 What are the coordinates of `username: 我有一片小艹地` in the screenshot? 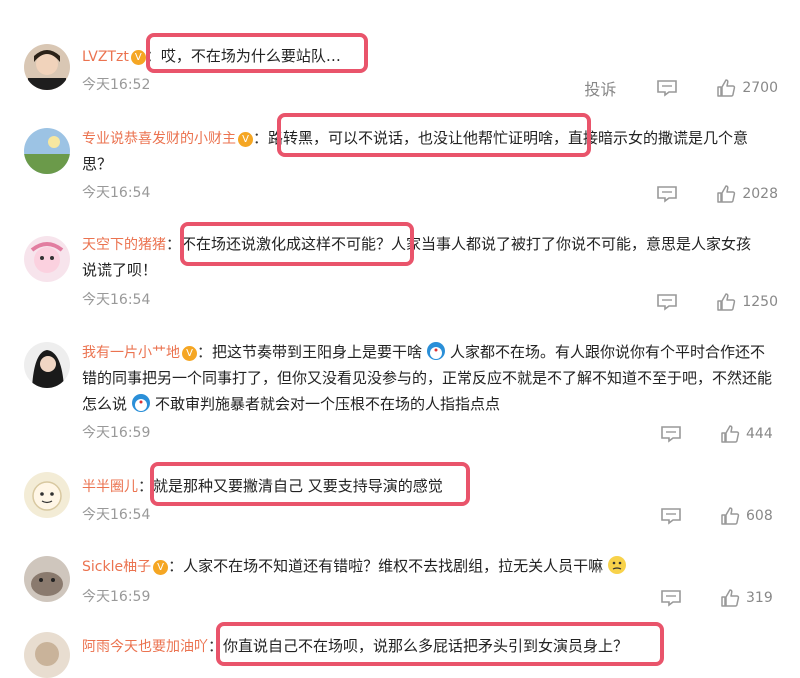 It's located at (131, 353).